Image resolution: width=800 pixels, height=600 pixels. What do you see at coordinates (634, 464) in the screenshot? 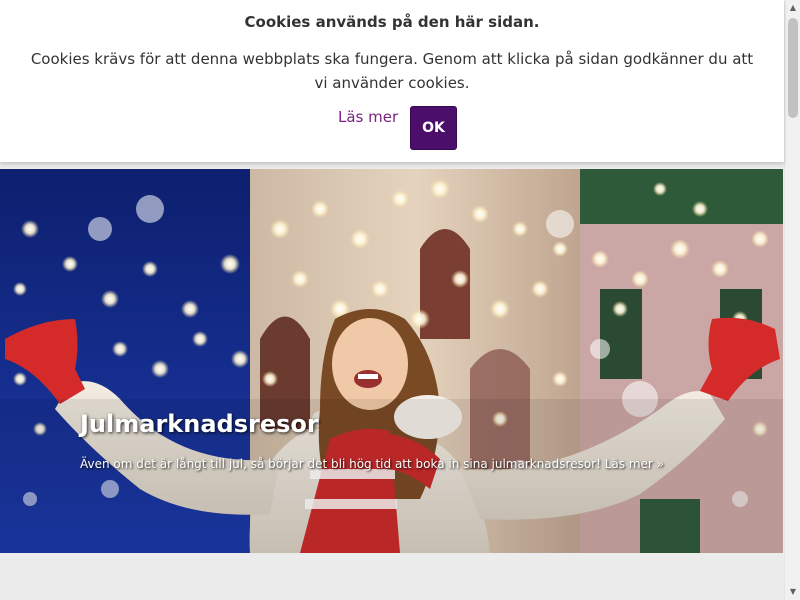
I see `hero-read-more-link: Läs mer »` at bounding box center [634, 464].